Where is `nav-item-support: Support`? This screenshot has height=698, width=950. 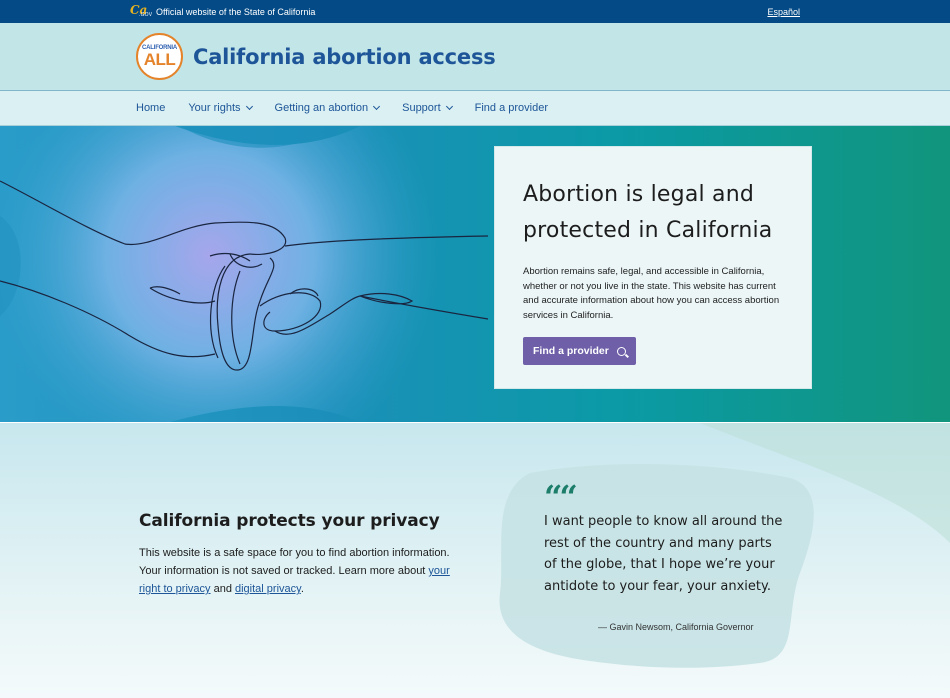 nav-item-support: Support is located at coordinates (427, 108).